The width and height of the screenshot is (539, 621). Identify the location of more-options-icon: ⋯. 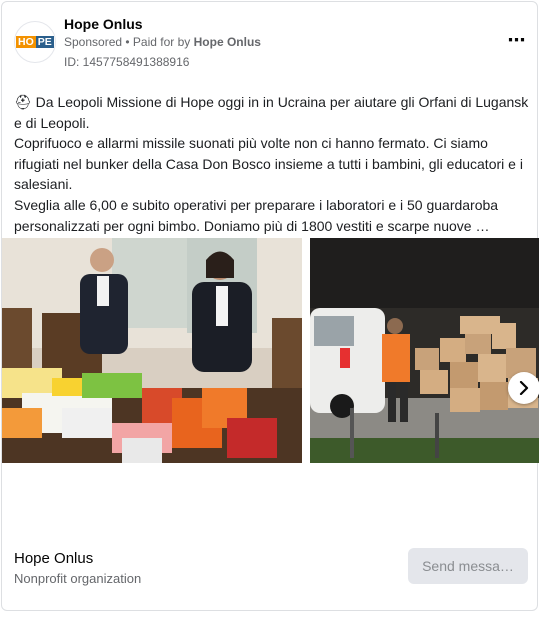
(516, 40).